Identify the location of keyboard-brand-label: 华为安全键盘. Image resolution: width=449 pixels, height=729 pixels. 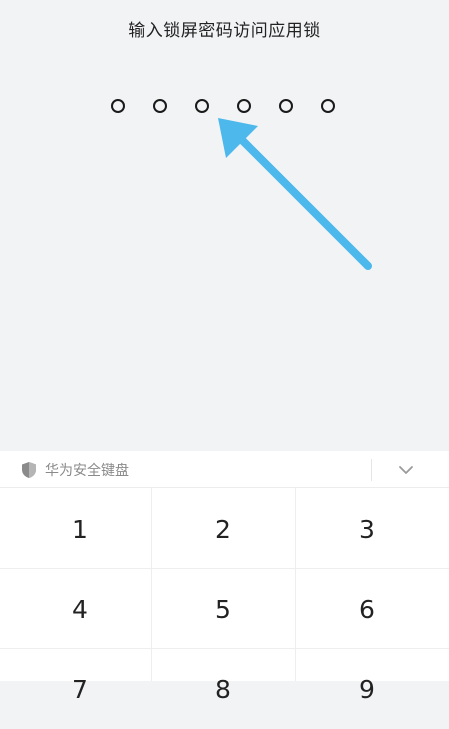
(87, 471).